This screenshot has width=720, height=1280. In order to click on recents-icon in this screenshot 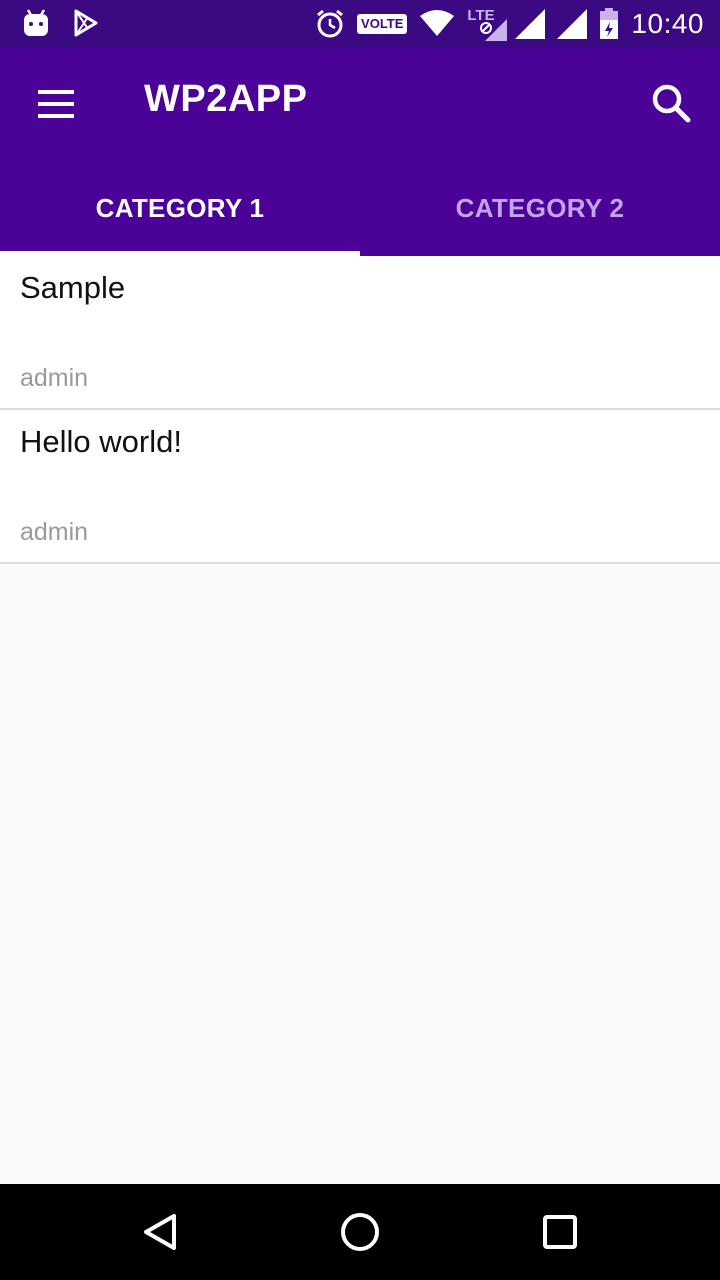, I will do `click(560, 1232)`.